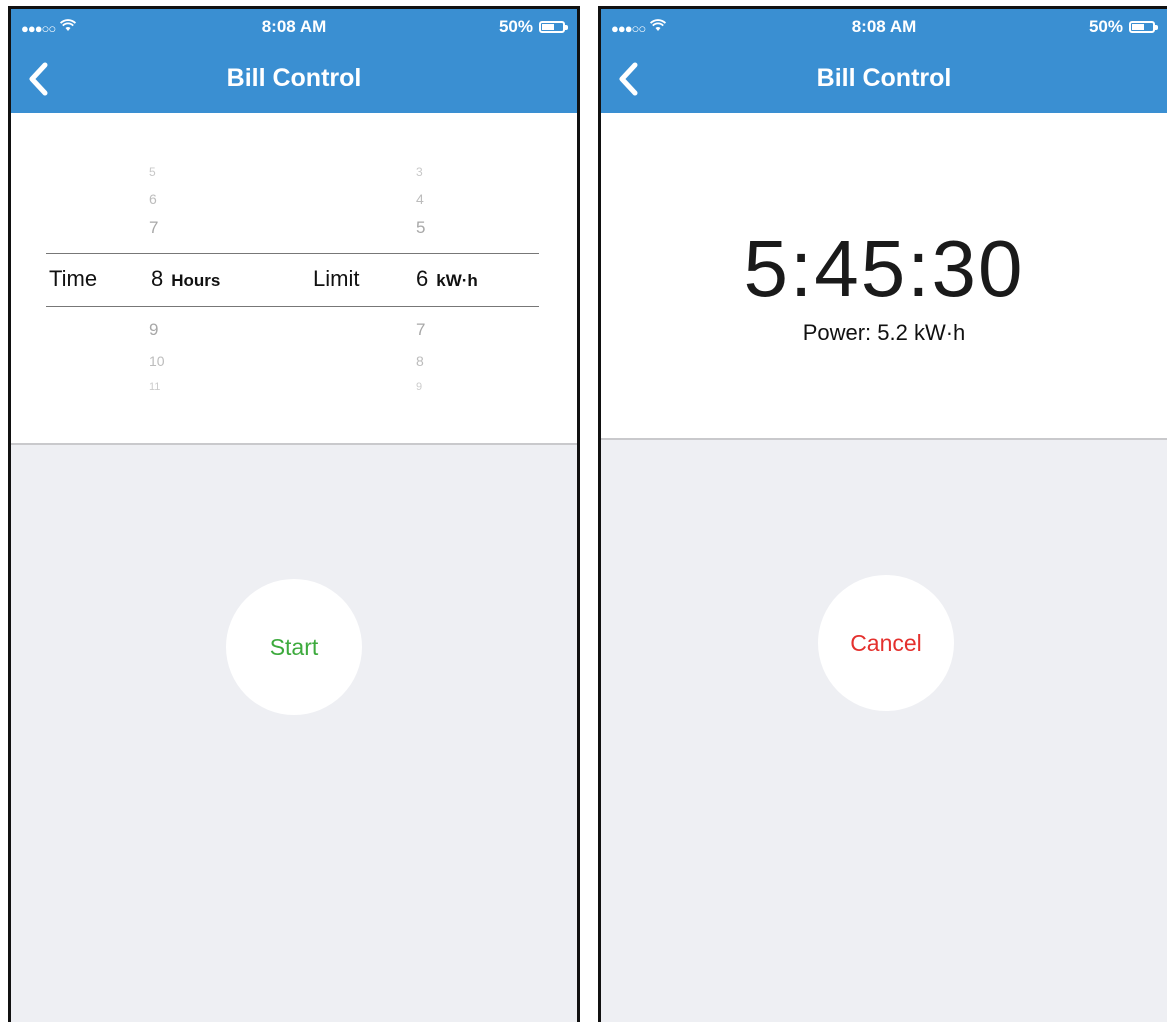 This screenshot has height=1022, width=1167. Describe the element at coordinates (419, 387) in the screenshot. I see `limit-option: 9` at that location.